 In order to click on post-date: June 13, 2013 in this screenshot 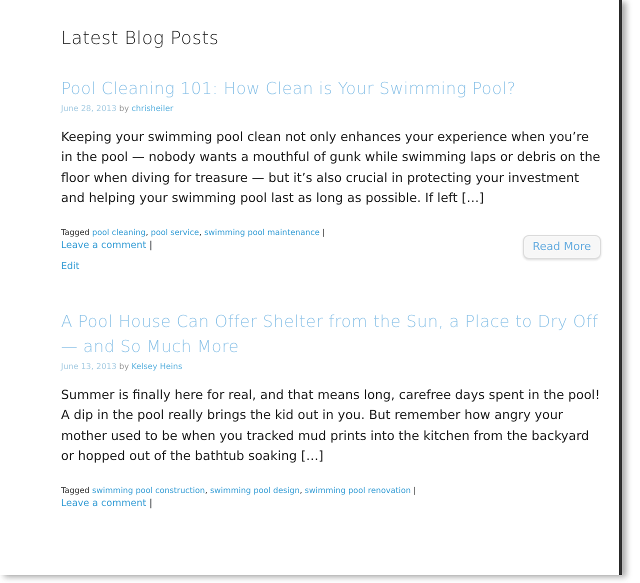, I will do `click(89, 366)`.